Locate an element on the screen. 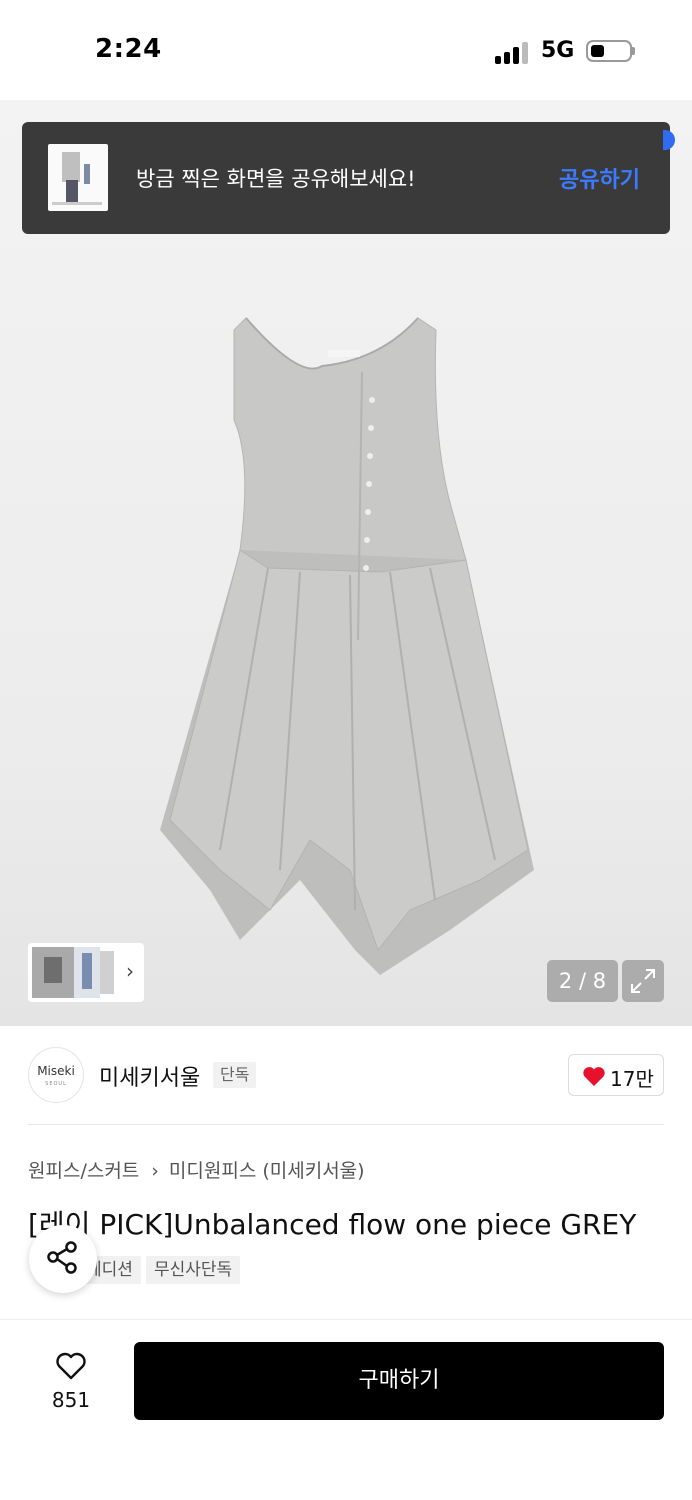 The height and width of the screenshot is (1500, 692). exclusive-badge: 단독 is located at coordinates (235, 1075).